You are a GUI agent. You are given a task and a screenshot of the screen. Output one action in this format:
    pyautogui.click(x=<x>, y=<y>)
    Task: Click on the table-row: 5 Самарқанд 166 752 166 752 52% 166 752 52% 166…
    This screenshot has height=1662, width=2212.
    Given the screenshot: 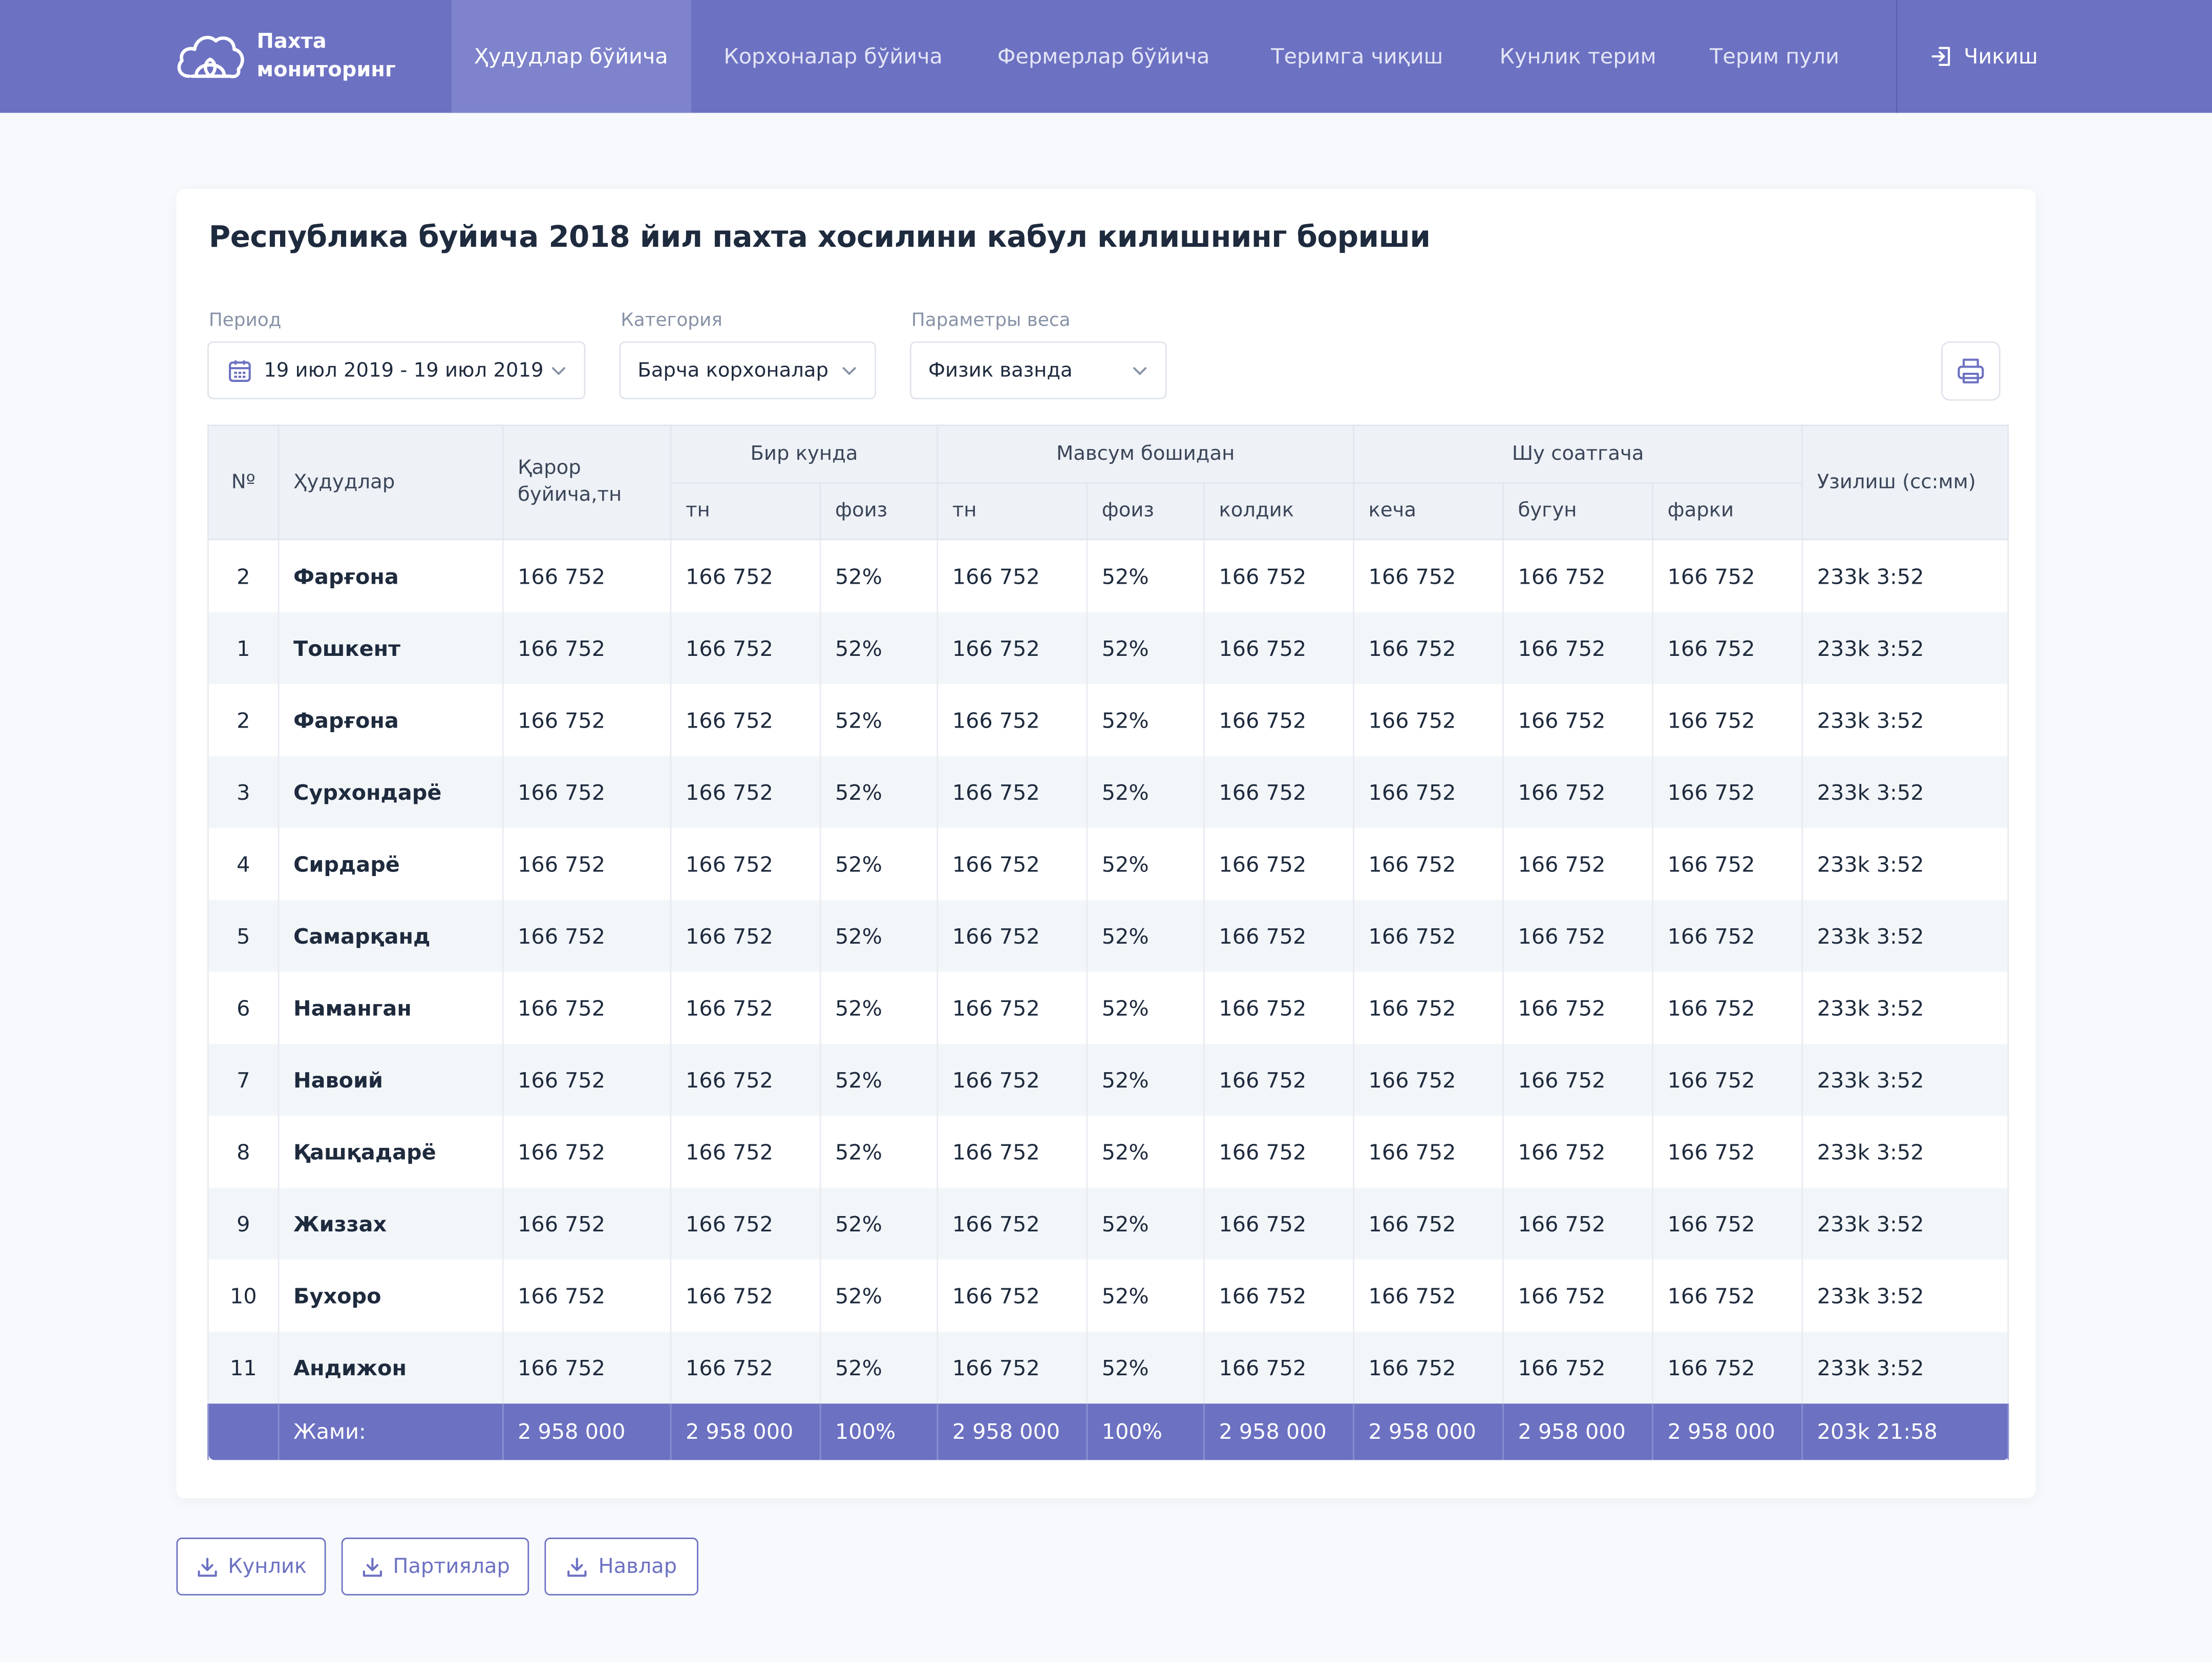 What is the action you would take?
    pyautogui.click(x=1108, y=936)
    